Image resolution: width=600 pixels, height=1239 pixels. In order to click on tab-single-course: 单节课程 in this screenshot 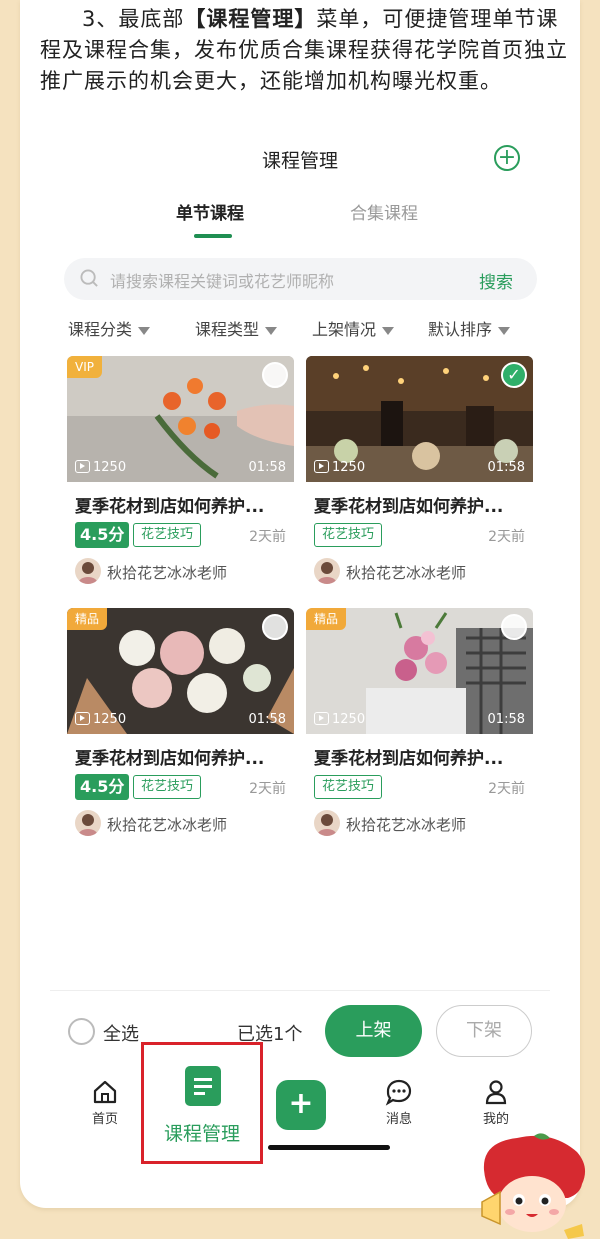, I will do `click(210, 211)`.